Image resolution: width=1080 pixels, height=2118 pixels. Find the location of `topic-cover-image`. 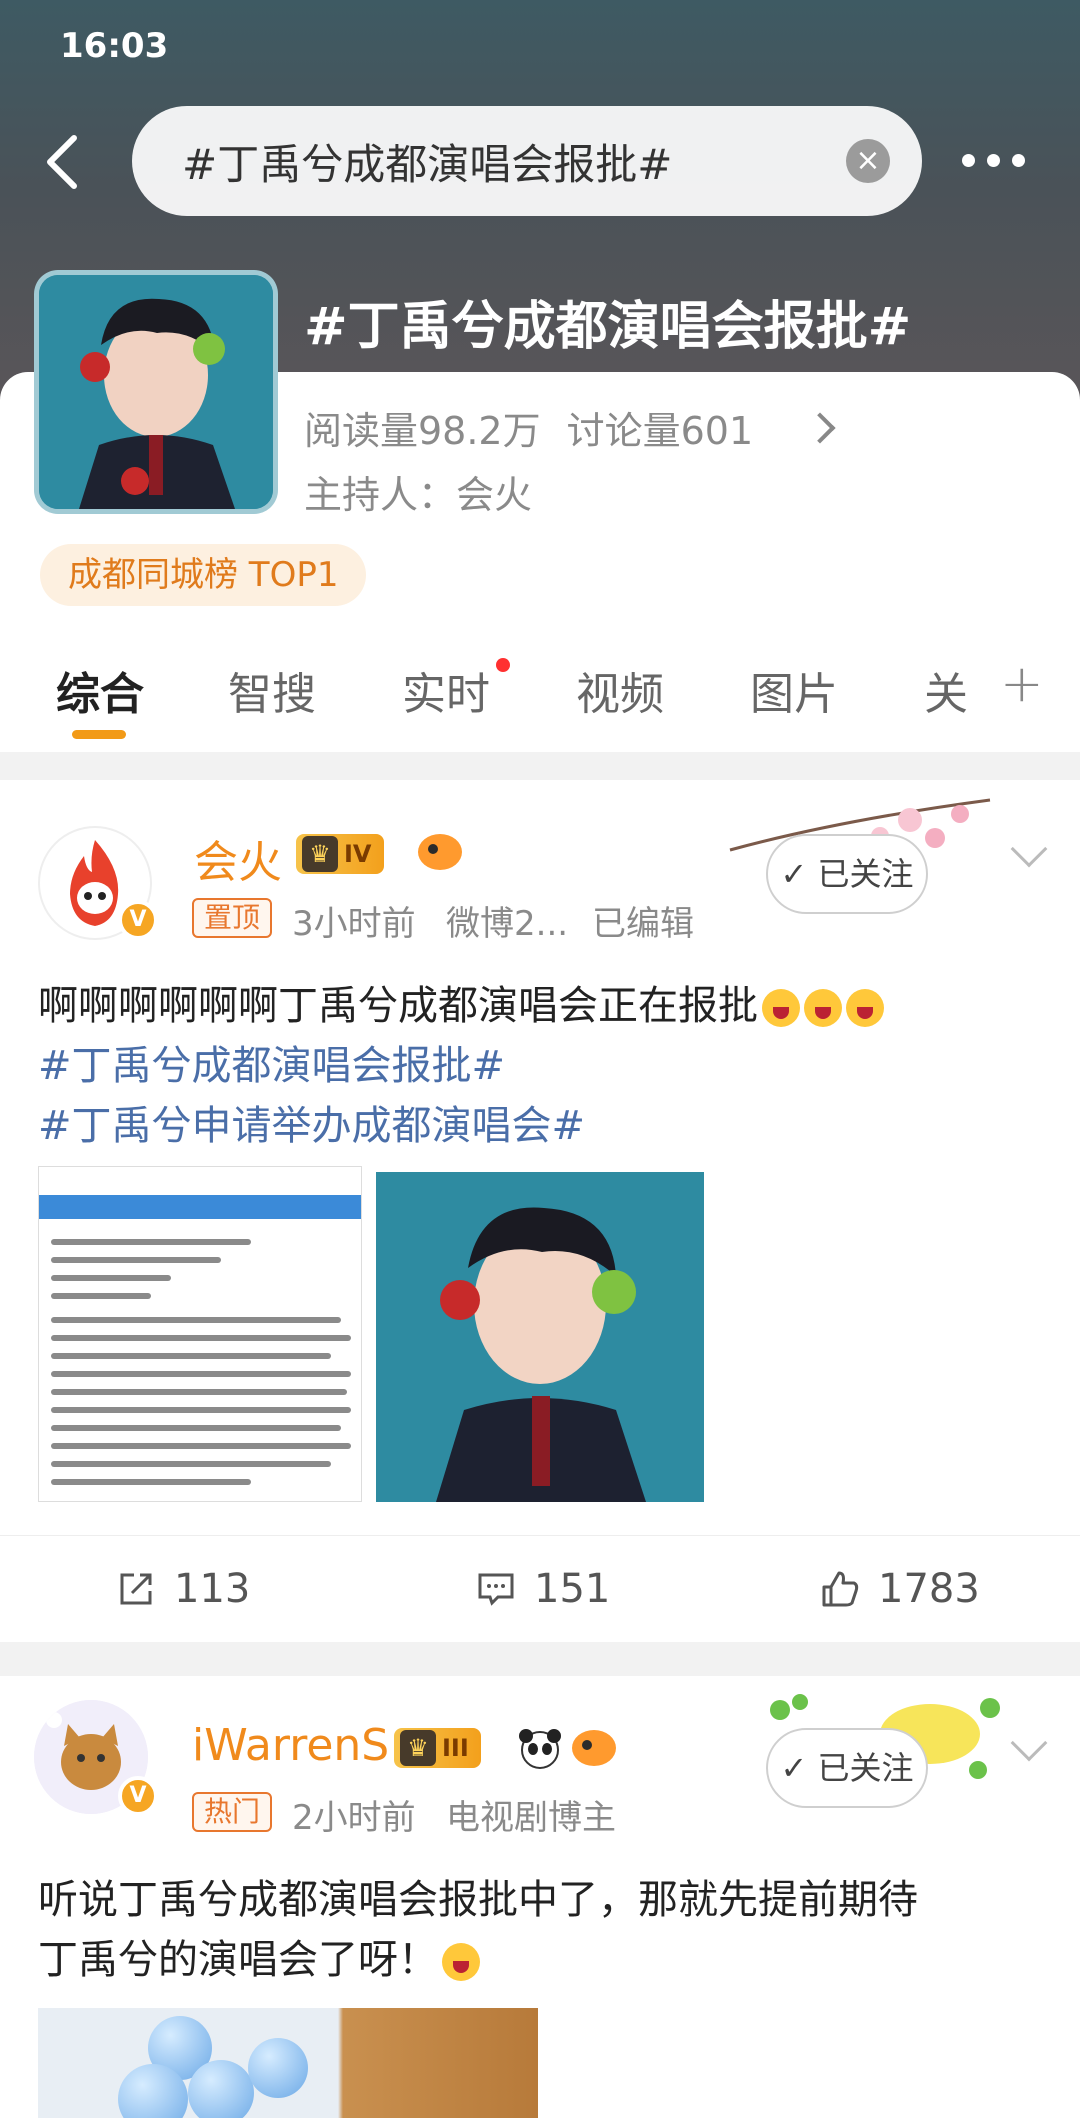

topic-cover-image is located at coordinates (156, 392).